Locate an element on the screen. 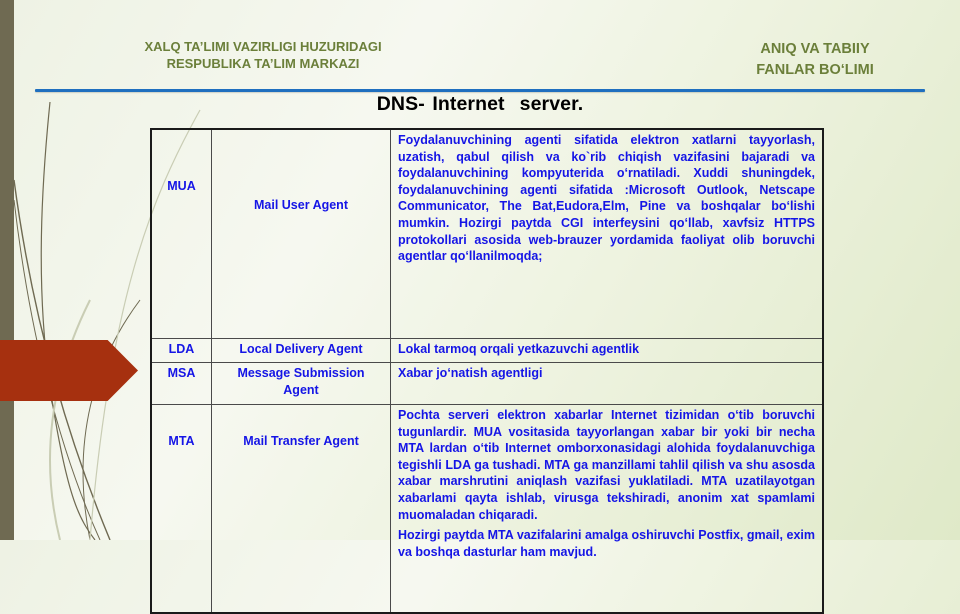 The image size is (960, 614). agent-abbreviation: MSA is located at coordinates (181, 383).